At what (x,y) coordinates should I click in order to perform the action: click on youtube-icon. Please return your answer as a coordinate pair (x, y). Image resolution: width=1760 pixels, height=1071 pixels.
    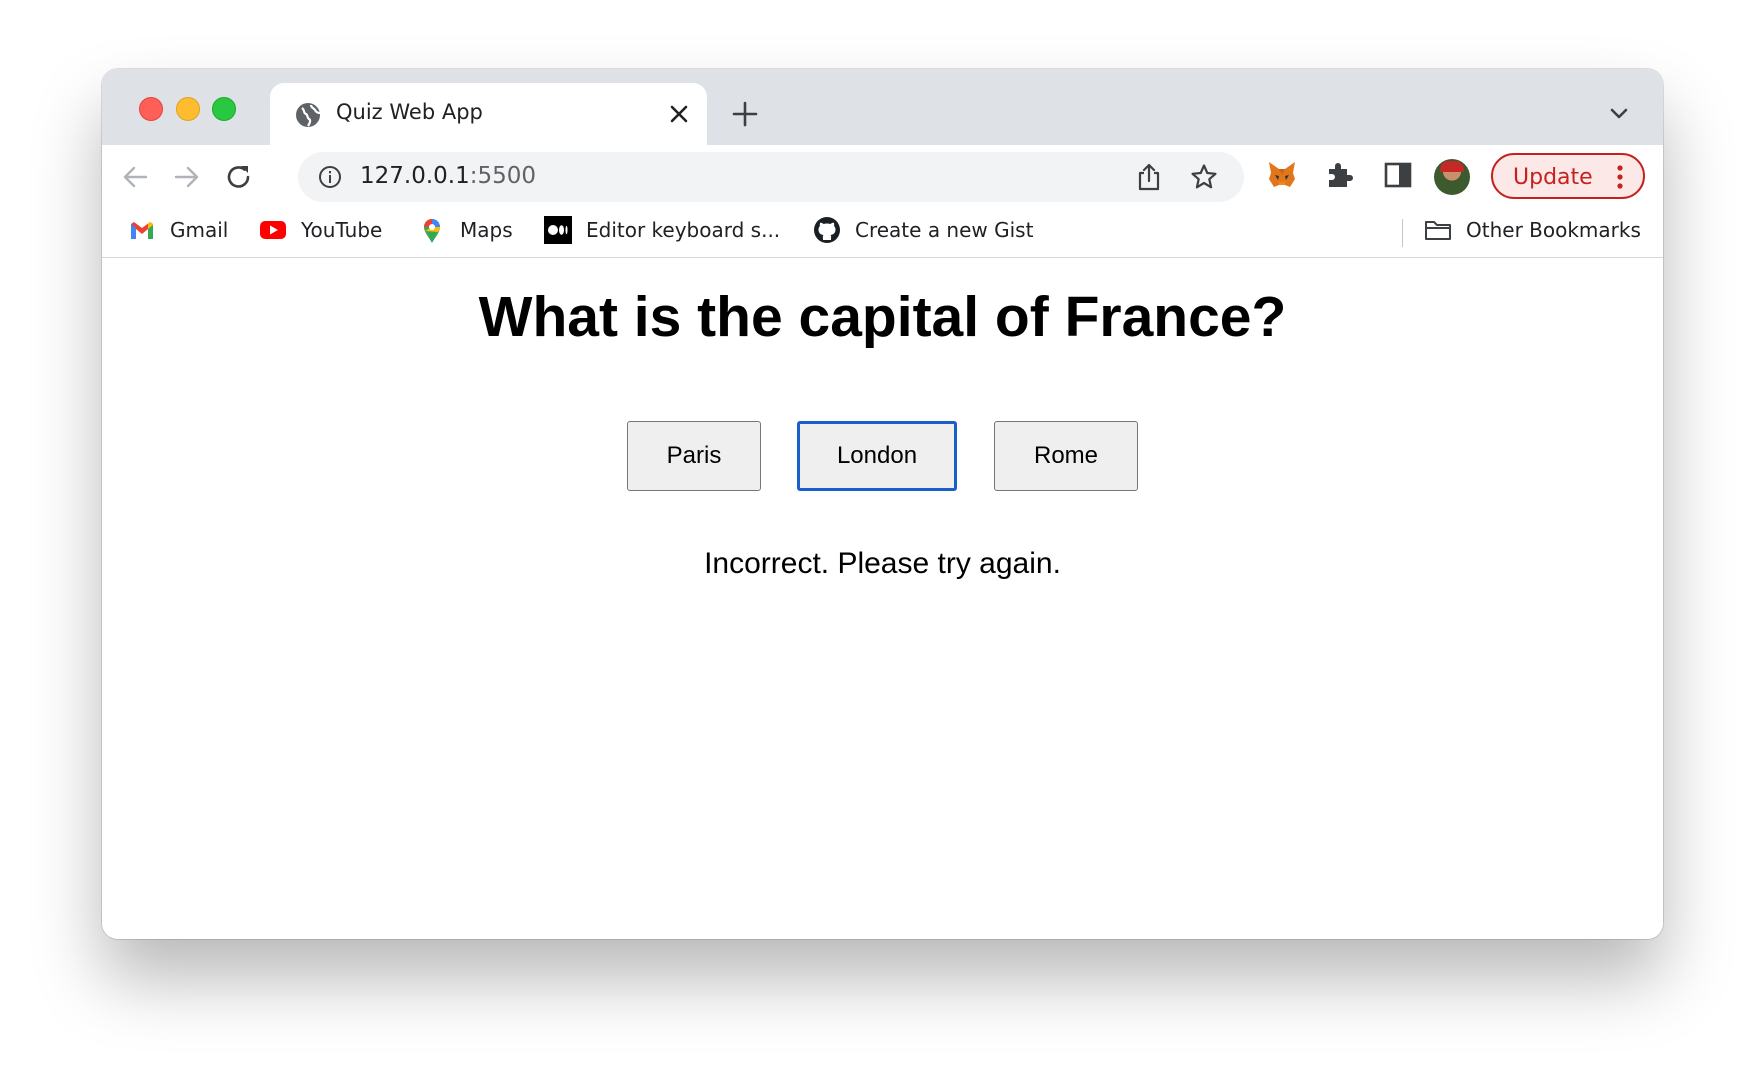
    Looking at the image, I should click on (273, 230).